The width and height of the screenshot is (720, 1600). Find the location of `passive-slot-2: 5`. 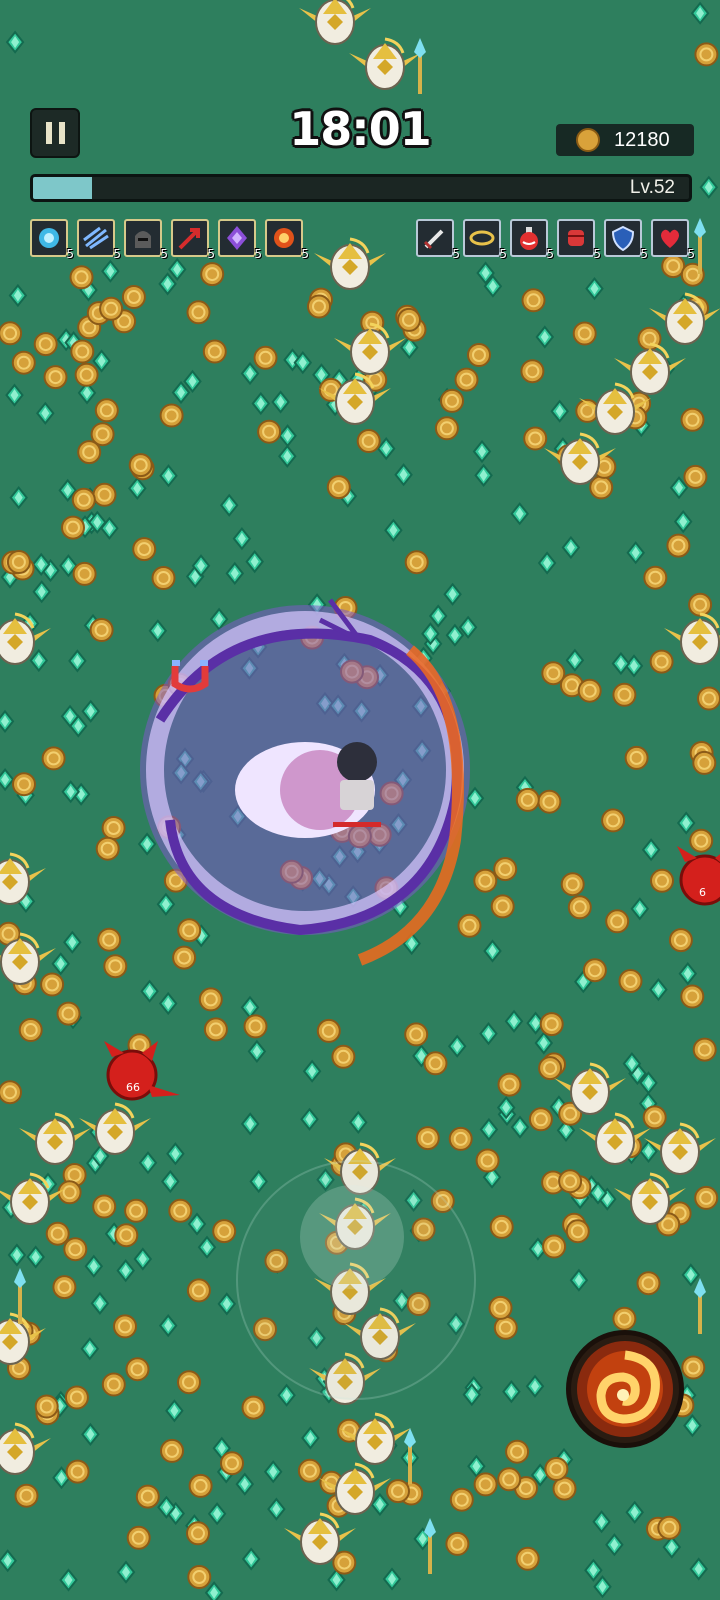

passive-slot-2: 5 is located at coordinates (485, 240).